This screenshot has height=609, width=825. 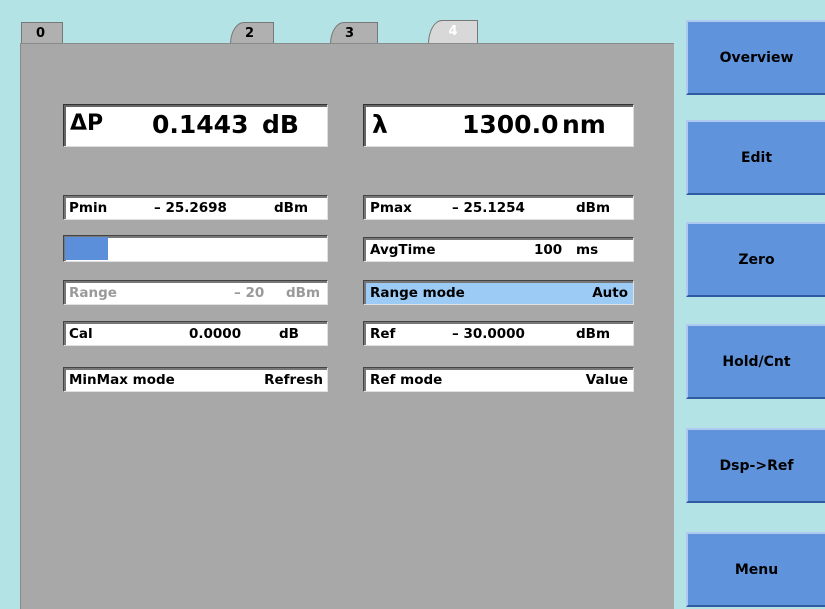 I want to click on overview-button: Overview, so click(x=755, y=57).